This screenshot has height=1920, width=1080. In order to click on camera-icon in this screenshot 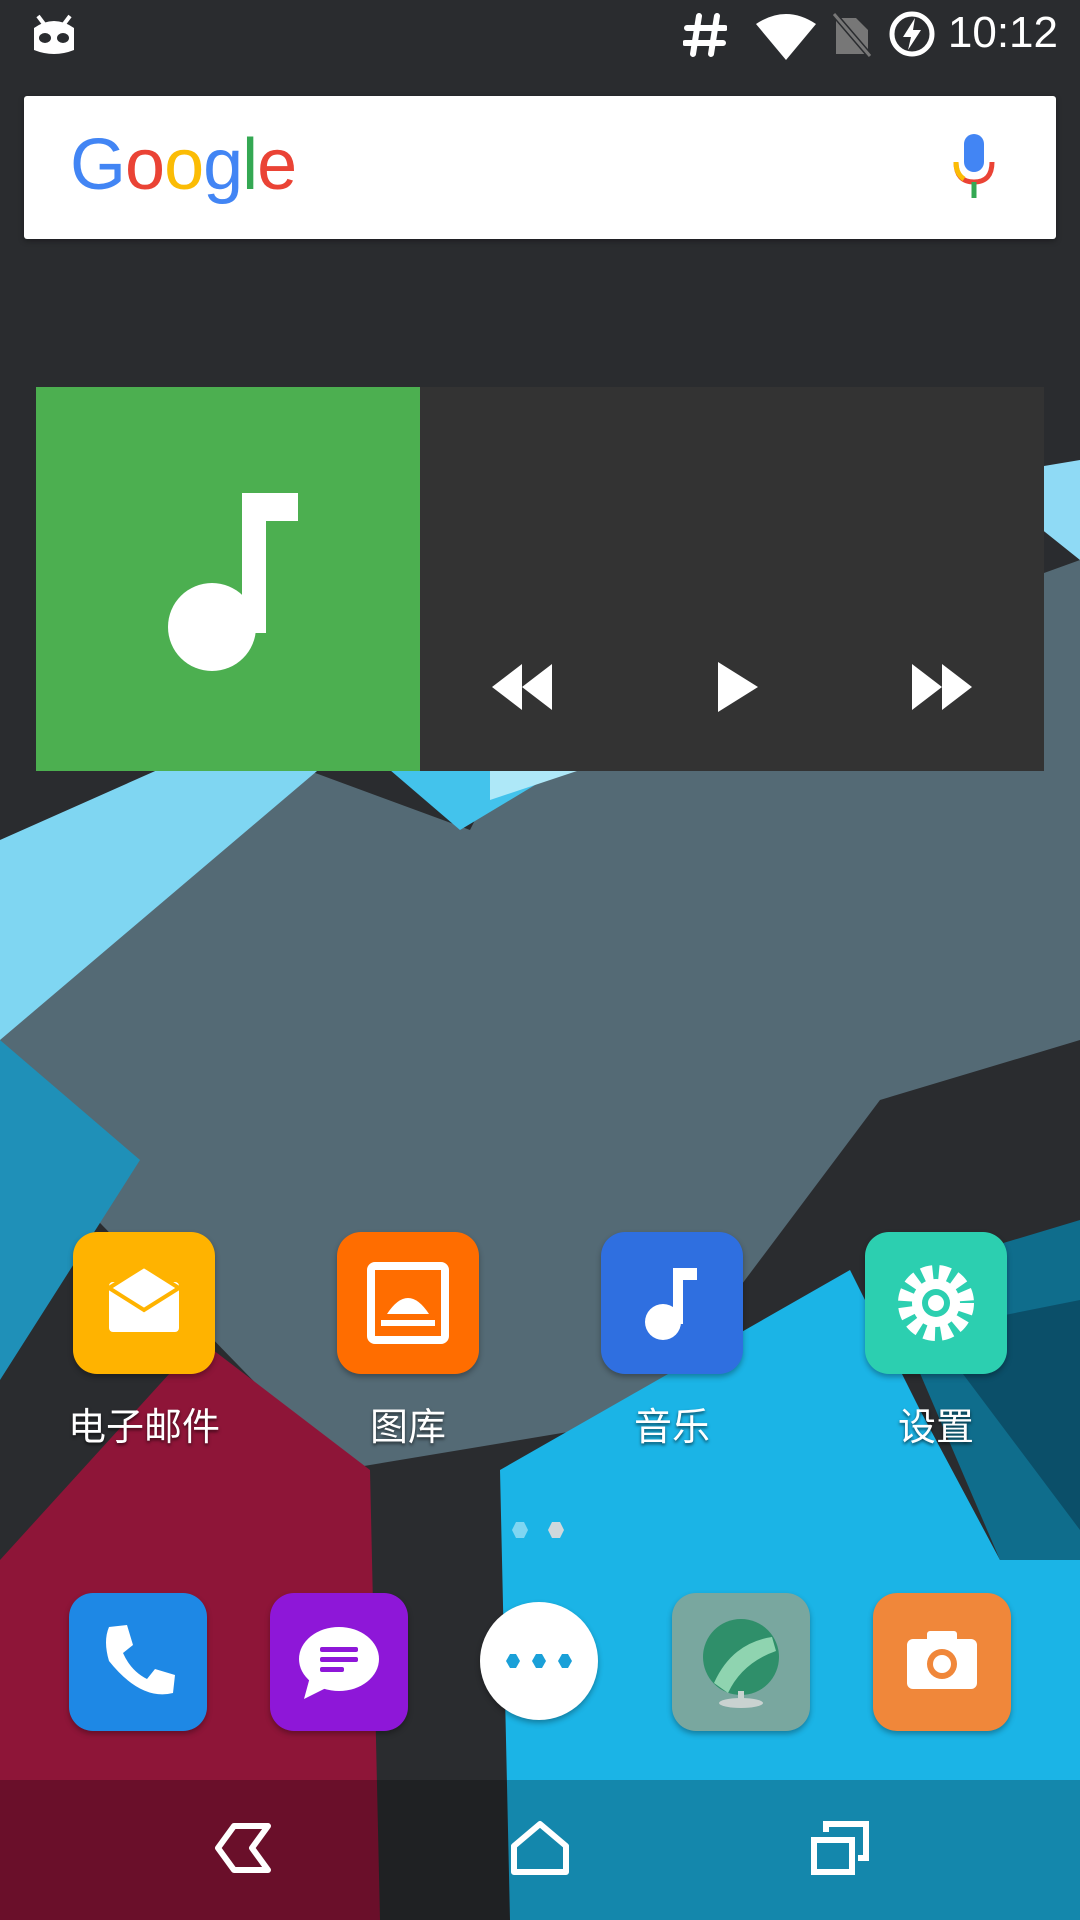, I will do `click(942, 1662)`.